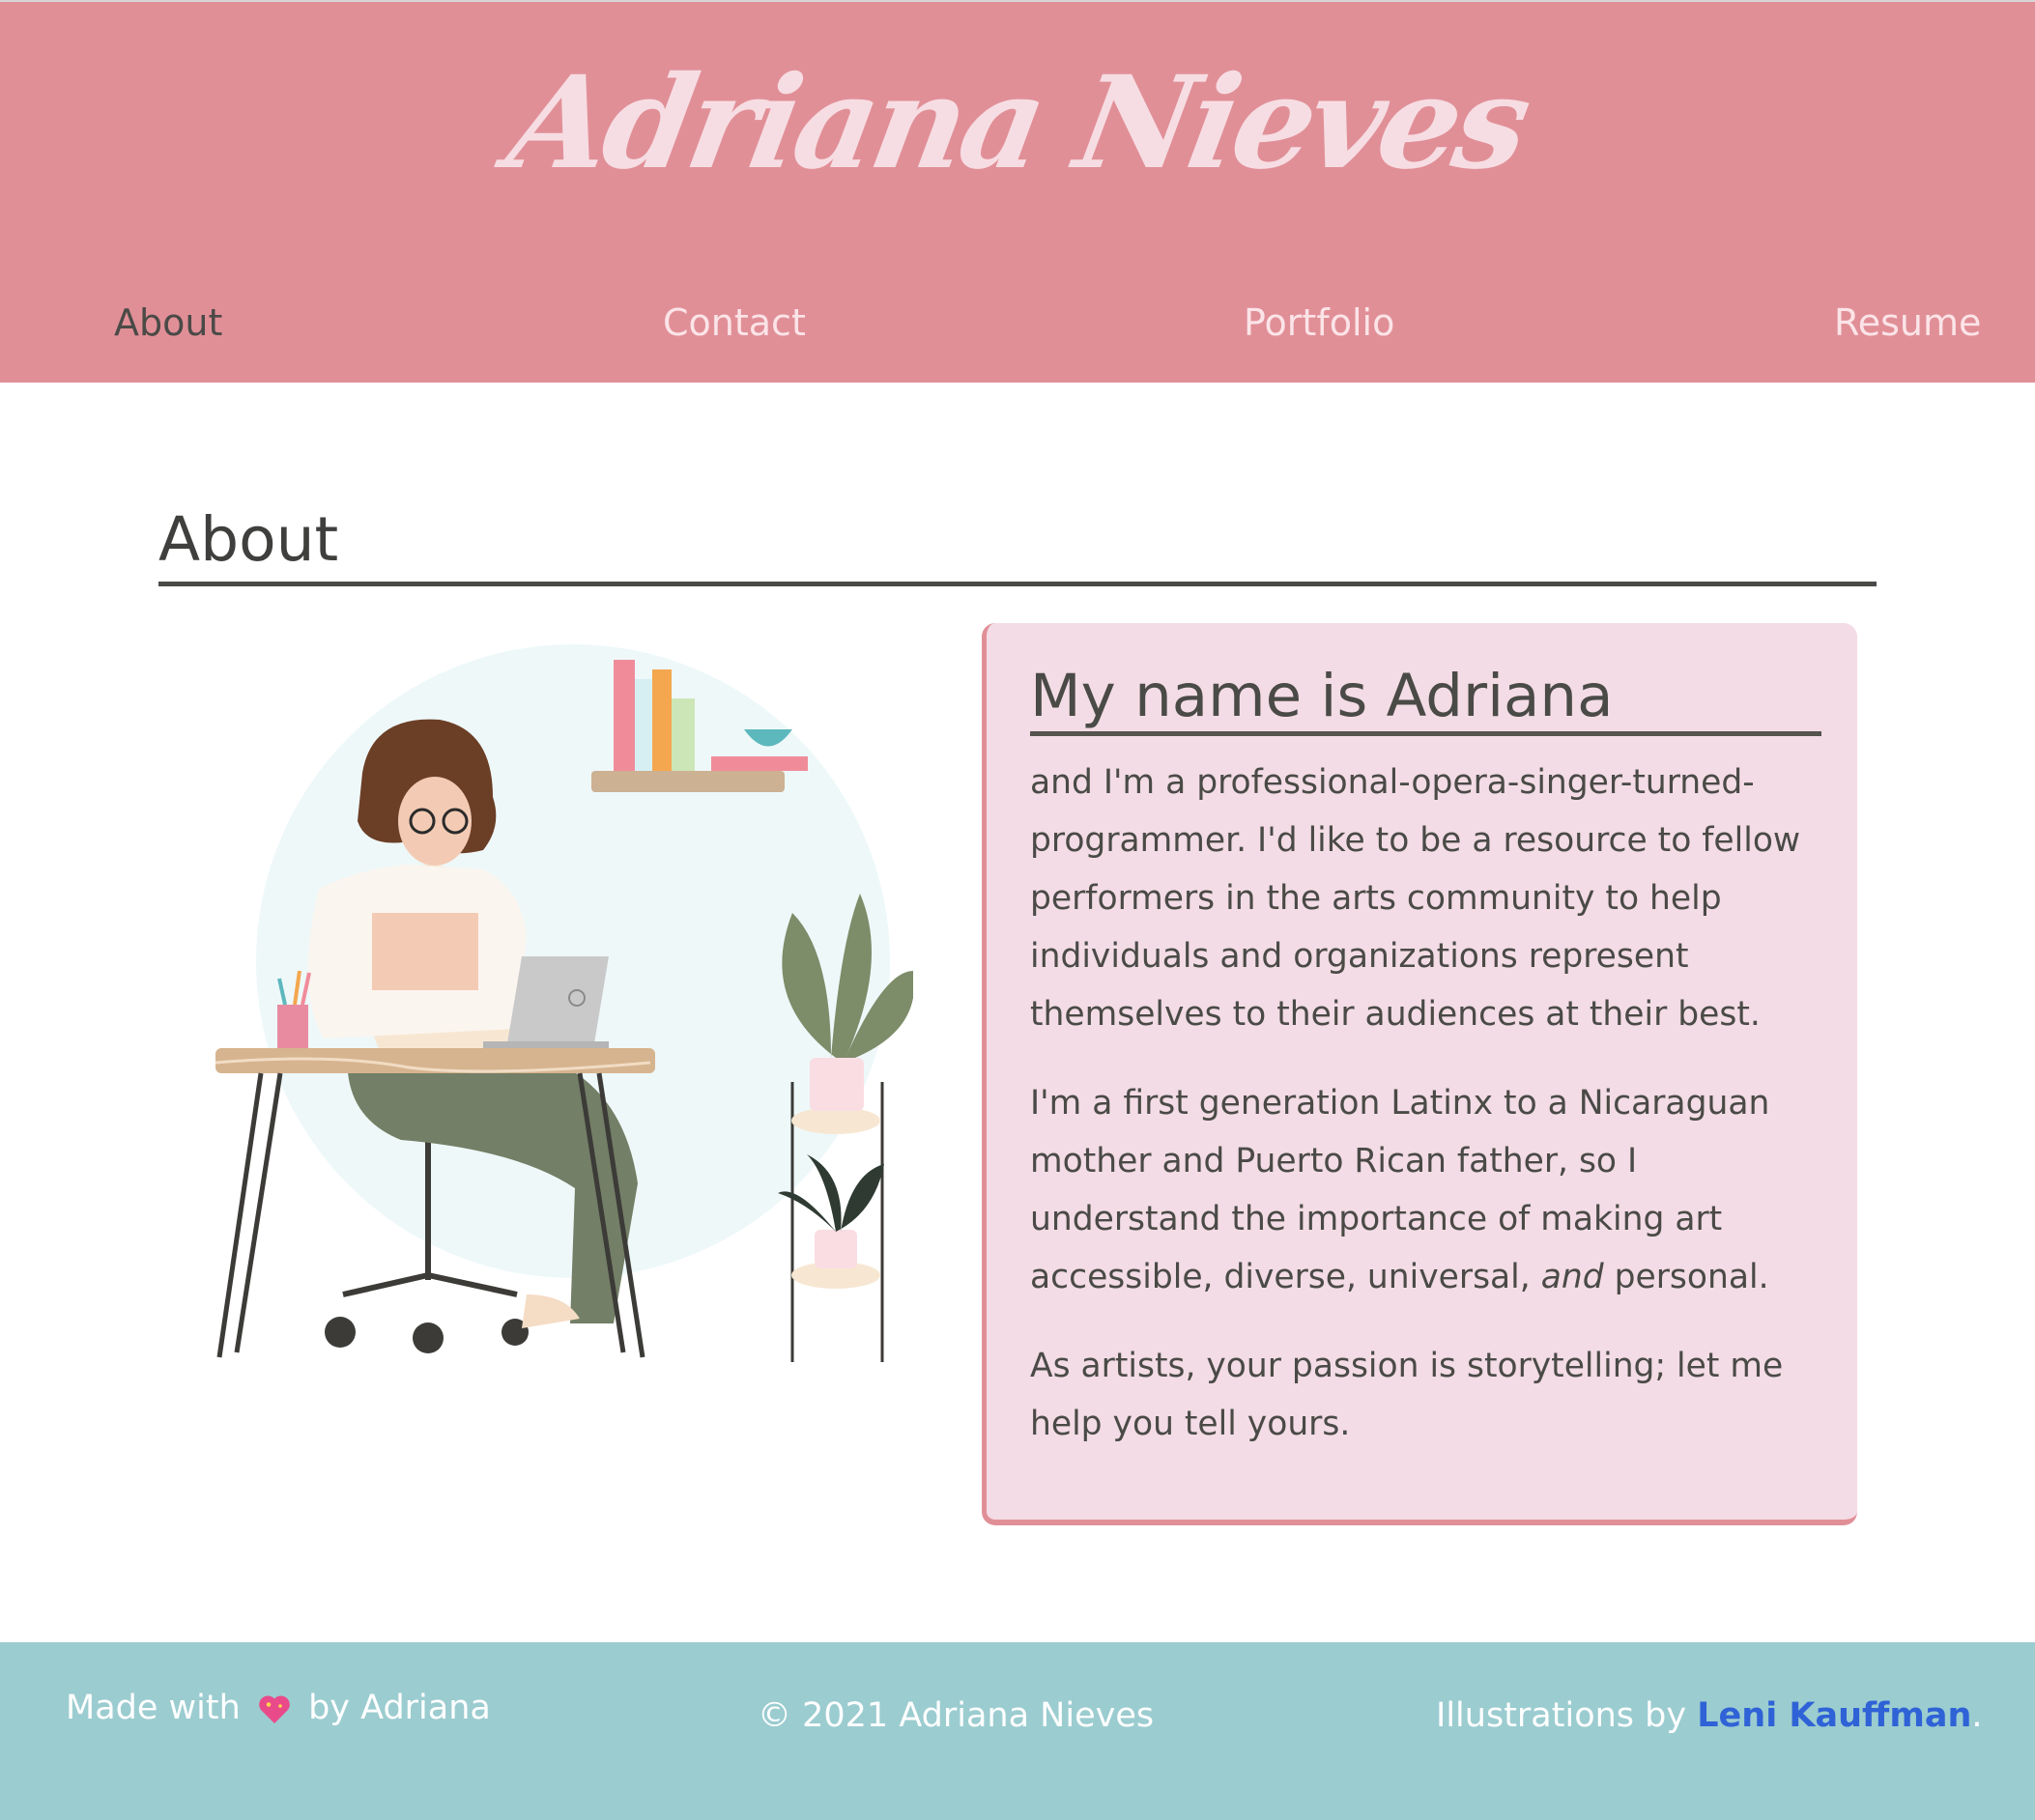  Describe the element at coordinates (1017, 584) in the screenshot. I see `about-heading-divider` at that location.